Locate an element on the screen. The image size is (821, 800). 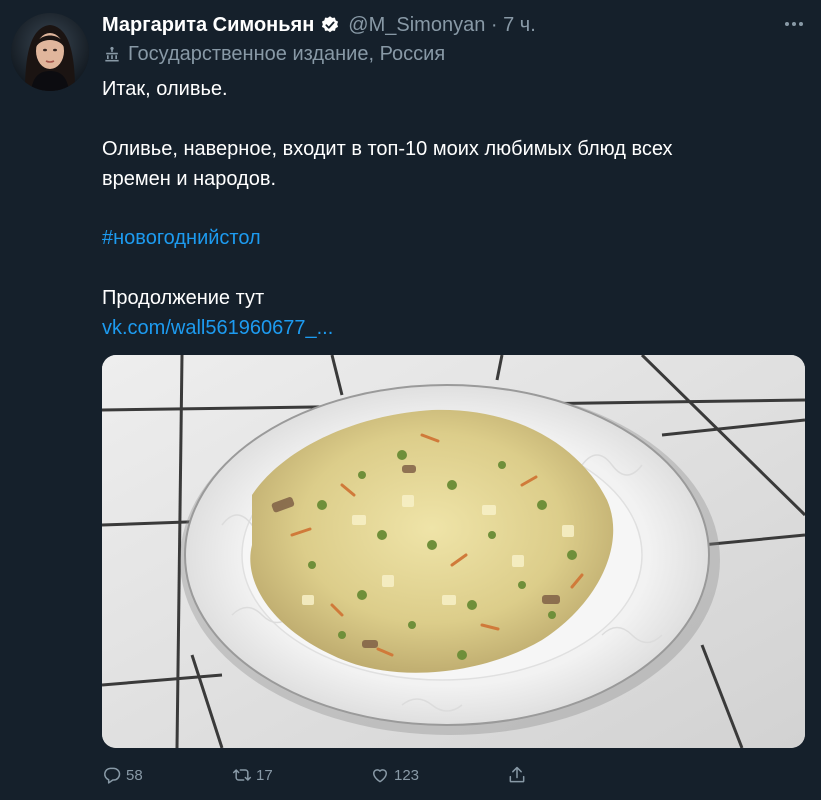
reply-button: 58 is located at coordinates (122, 775).